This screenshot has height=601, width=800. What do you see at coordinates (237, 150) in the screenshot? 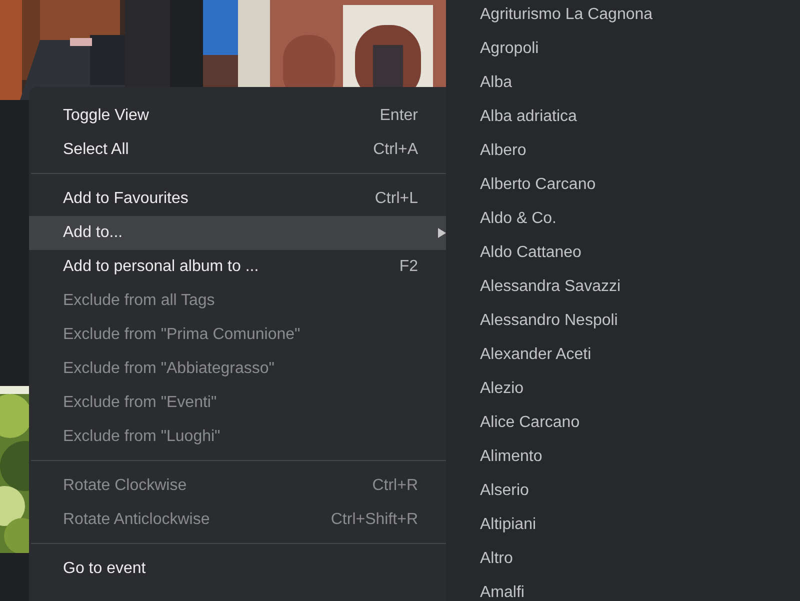
I see `menu-item: Select All Ctrl+A` at bounding box center [237, 150].